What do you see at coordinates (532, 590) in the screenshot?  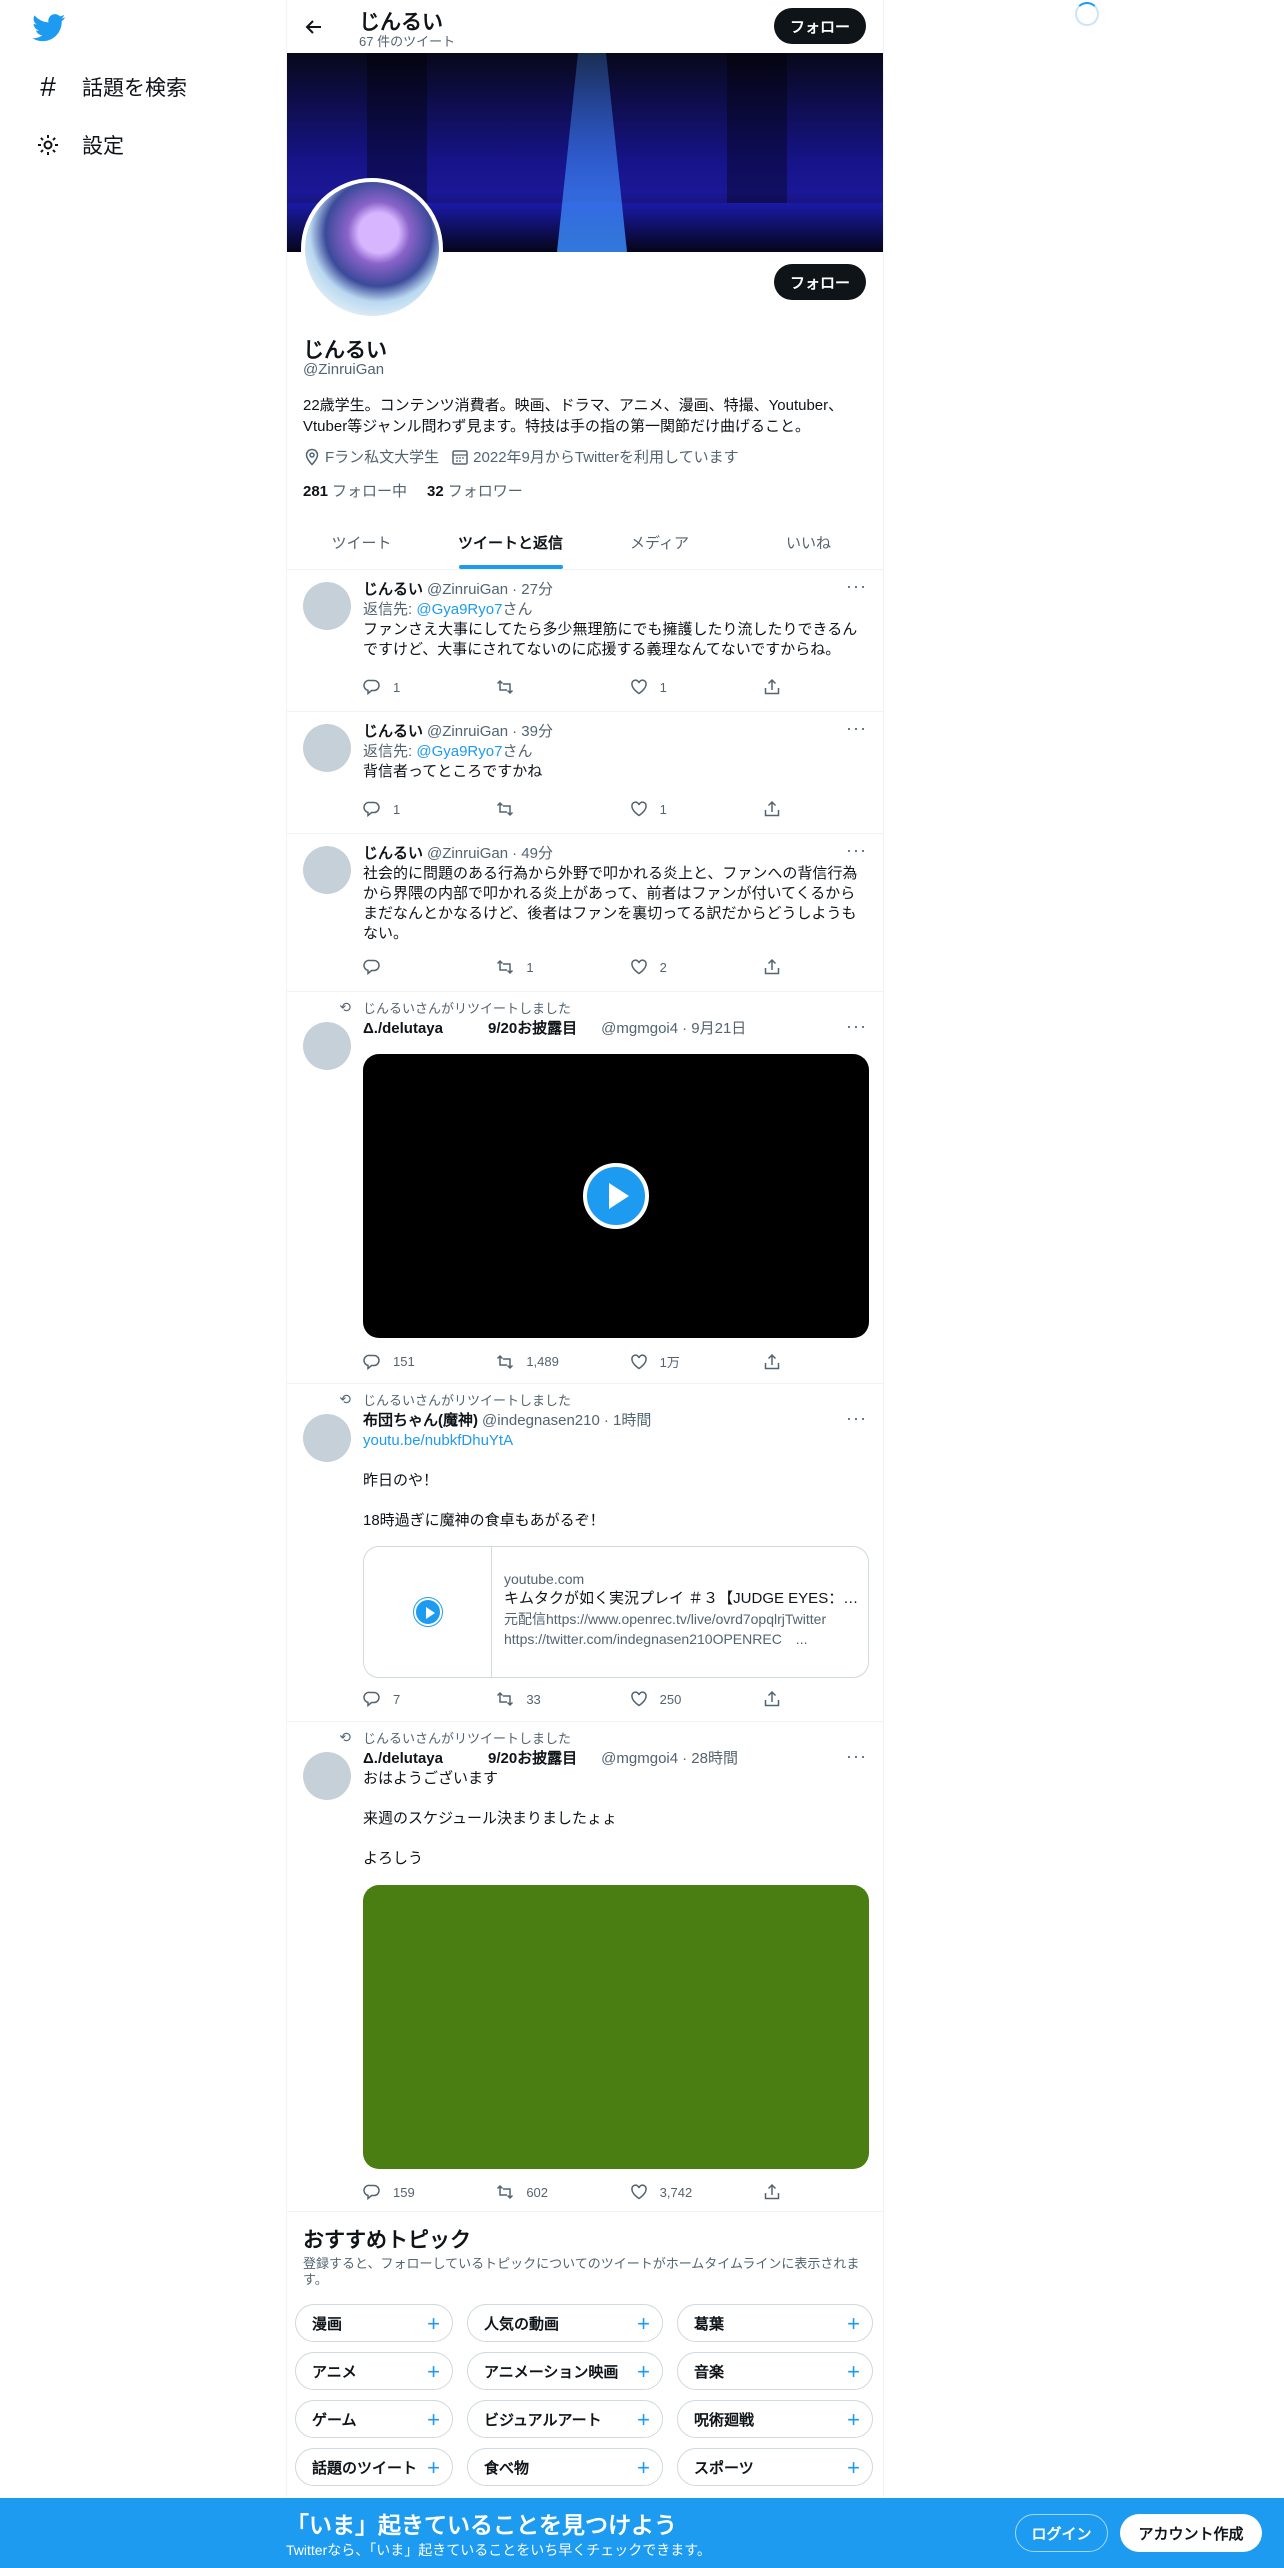 I see `tweet-time: · 27分` at bounding box center [532, 590].